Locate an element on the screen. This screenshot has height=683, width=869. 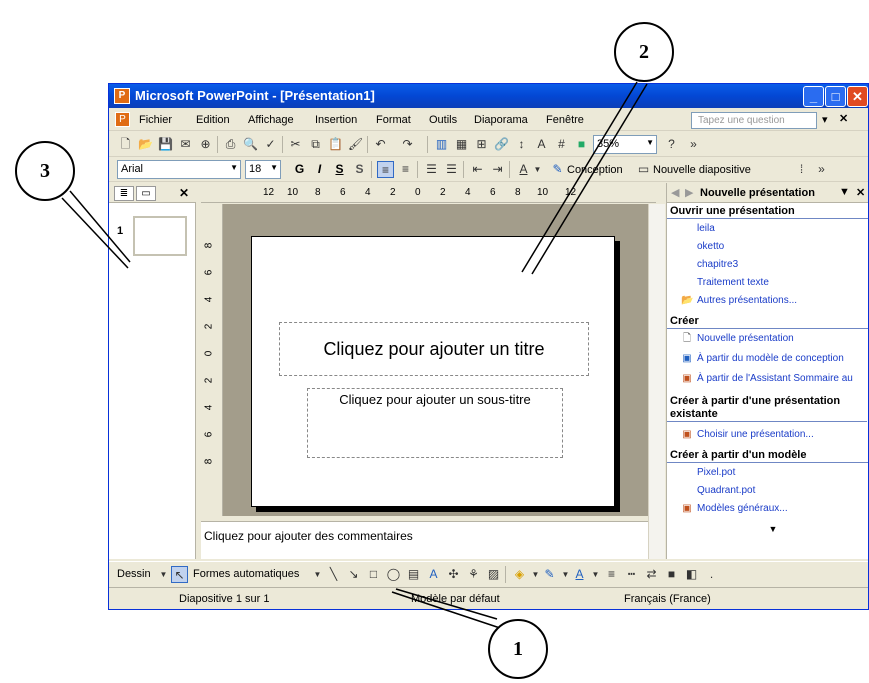
toolbar-options-icon: . is located at coordinates (711, 574).